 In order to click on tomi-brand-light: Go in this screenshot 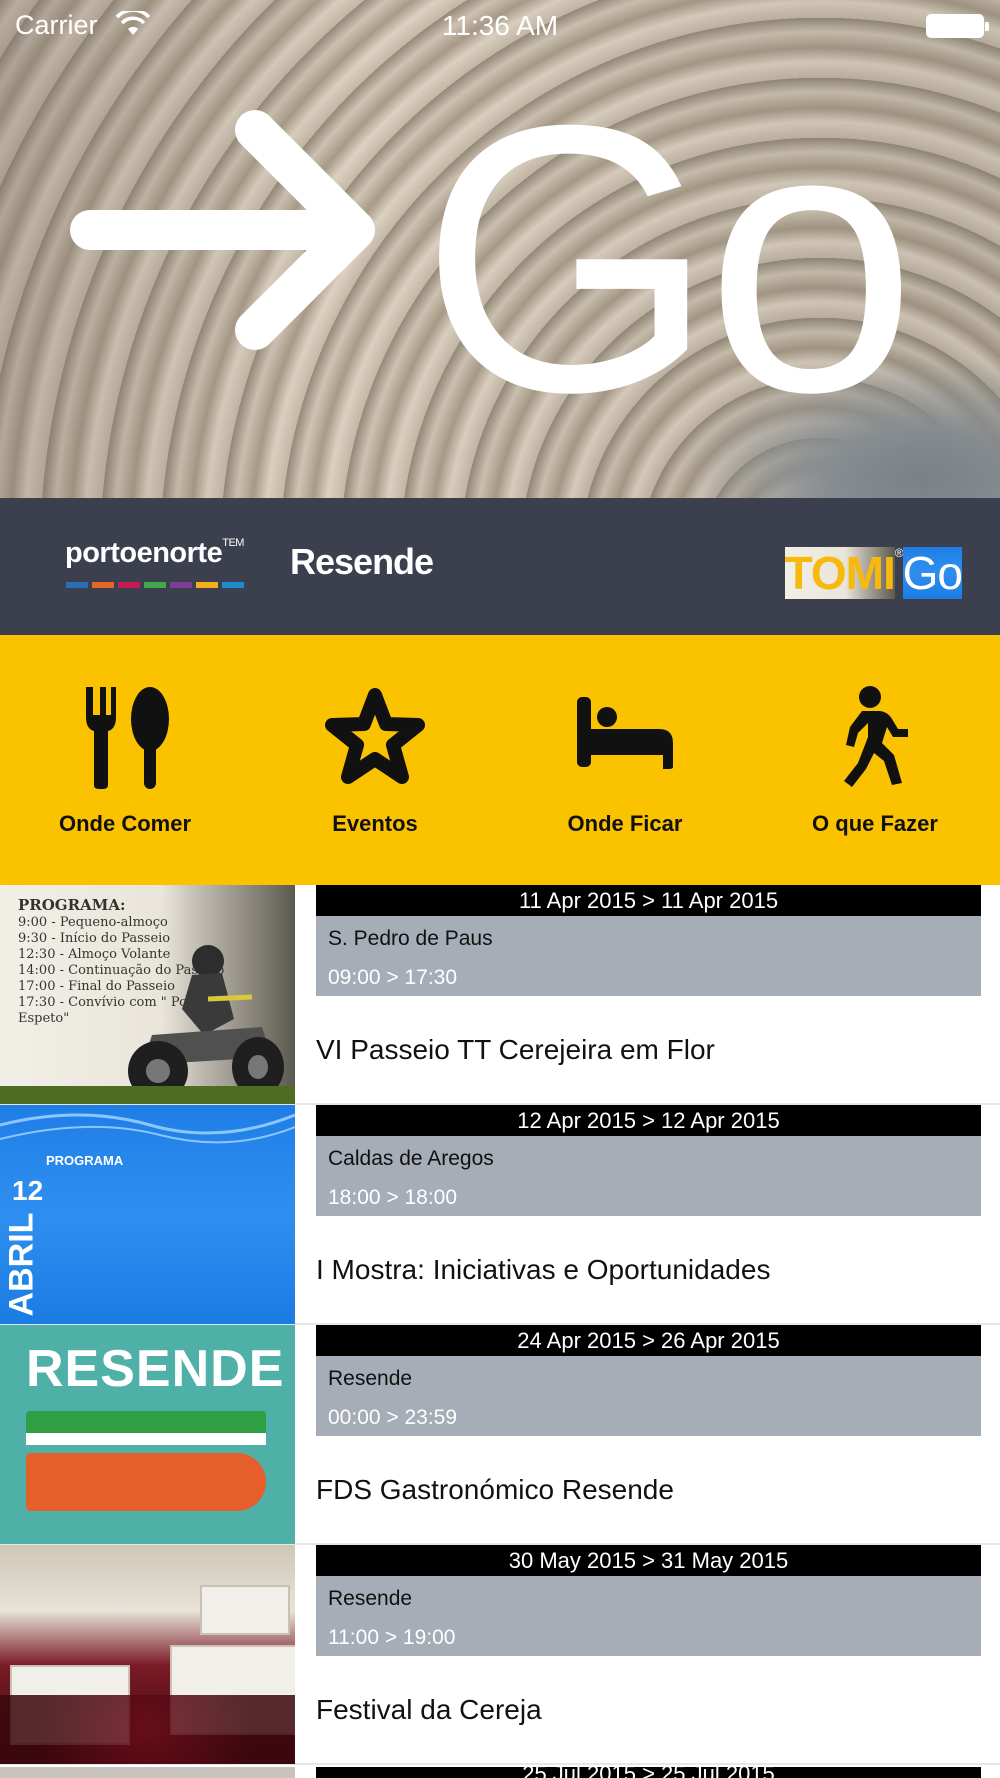, I will do `click(932, 573)`.